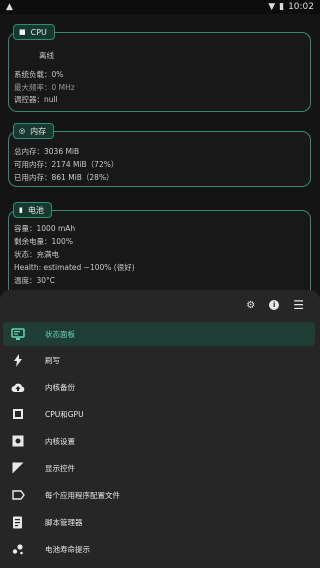  What do you see at coordinates (298, 305) in the screenshot?
I see `menu-icon: ☰` at bounding box center [298, 305].